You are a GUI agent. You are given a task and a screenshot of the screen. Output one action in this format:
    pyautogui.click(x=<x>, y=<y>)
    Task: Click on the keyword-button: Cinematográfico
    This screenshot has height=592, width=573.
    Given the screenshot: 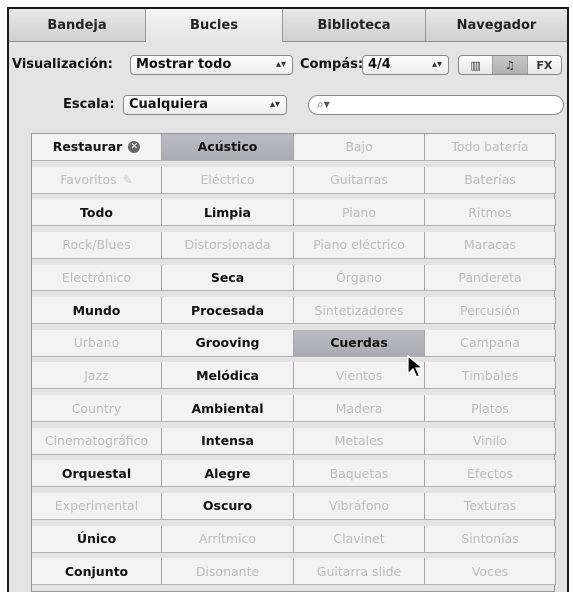 What is the action you would take?
    pyautogui.click(x=97, y=441)
    